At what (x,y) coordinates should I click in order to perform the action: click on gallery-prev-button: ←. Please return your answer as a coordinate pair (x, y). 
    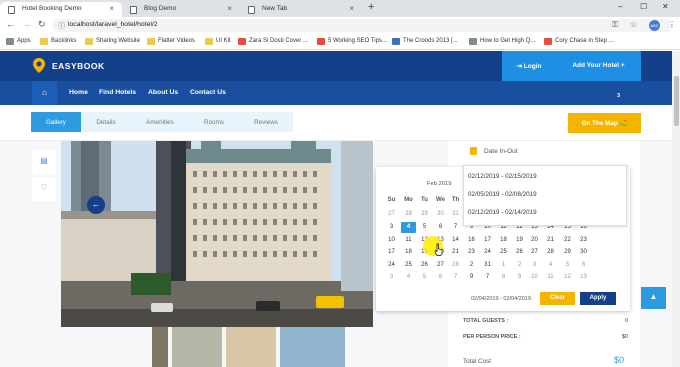
    Looking at the image, I should click on (96, 205).